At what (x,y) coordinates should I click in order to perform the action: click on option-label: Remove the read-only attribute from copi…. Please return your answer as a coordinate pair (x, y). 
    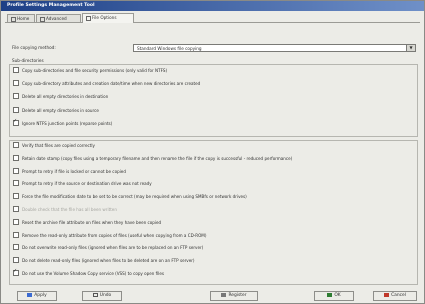
    Looking at the image, I should click on (114, 235).